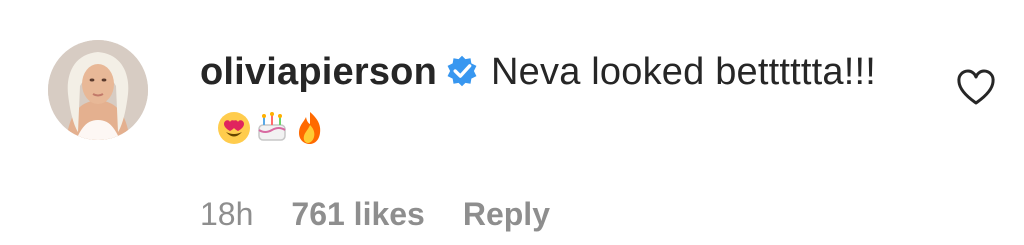  Describe the element at coordinates (684, 72) in the screenshot. I see `comment-text: Neva looked betttttta!!!` at that location.